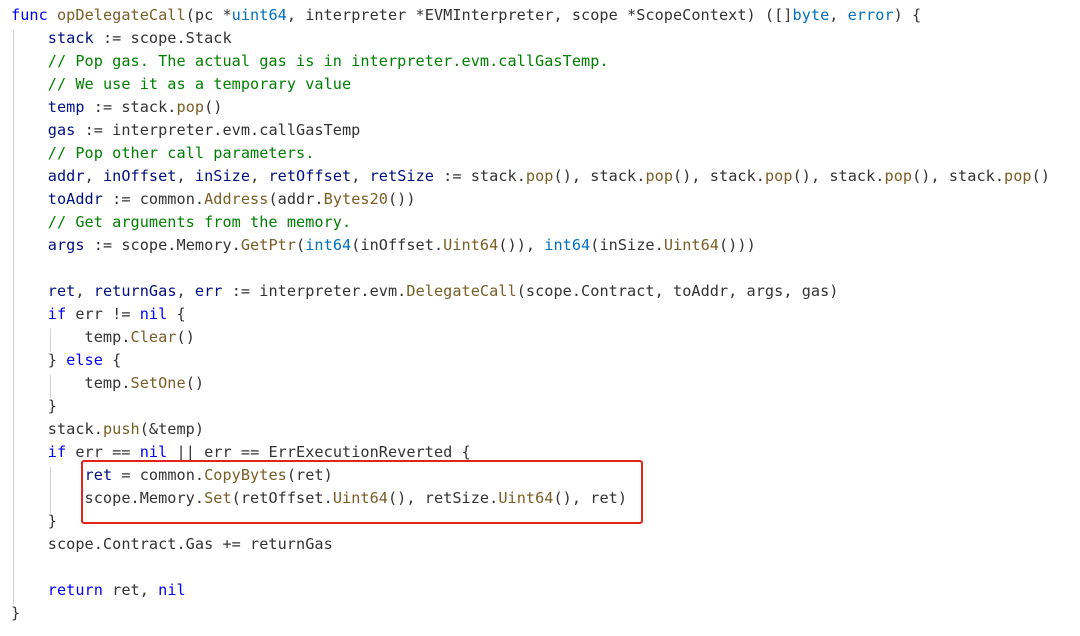 Image resolution: width=1080 pixels, height=636 pixels. What do you see at coordinates (268, 245) in the screenshot?
I see `code-token: GetPtr` at bounding box center [268, 245].